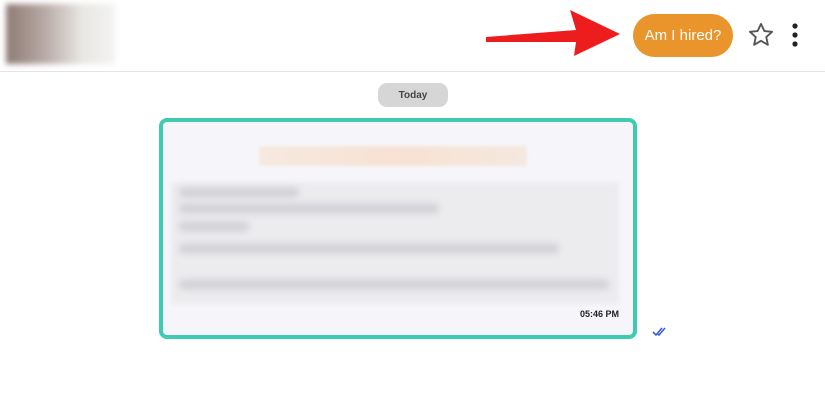 This screenshot has width=825, height=406. I want to click on date-separator: Today, so click(413, 95).